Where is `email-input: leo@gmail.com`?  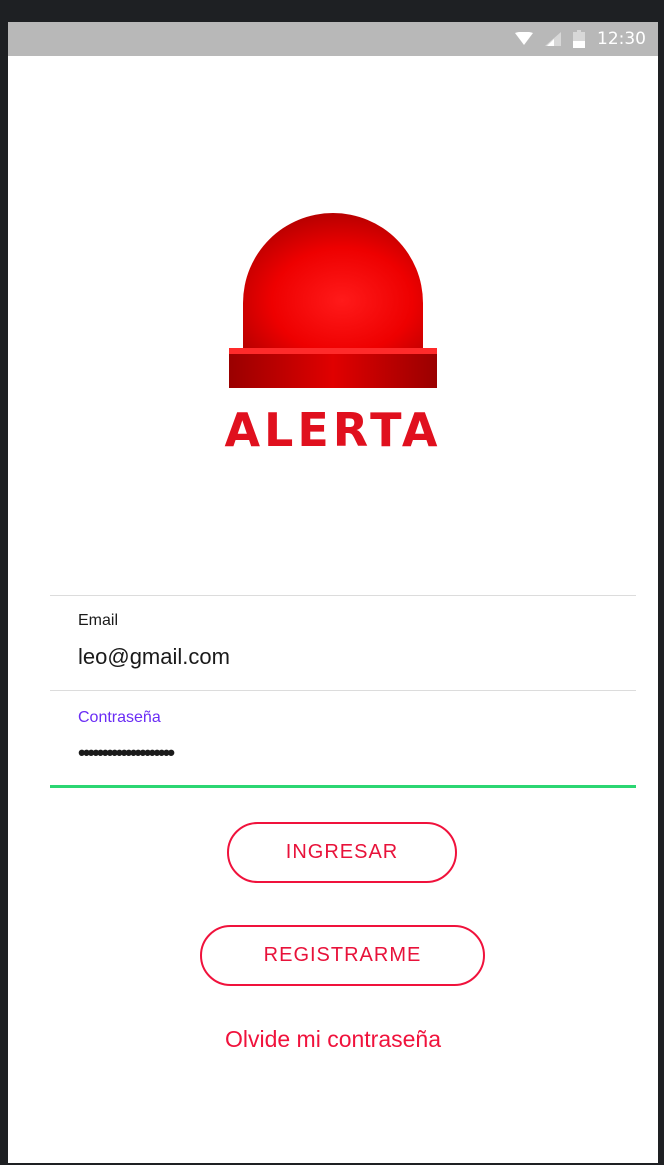
email-input: leo@gmail.com is located at coordinates (154, 657).